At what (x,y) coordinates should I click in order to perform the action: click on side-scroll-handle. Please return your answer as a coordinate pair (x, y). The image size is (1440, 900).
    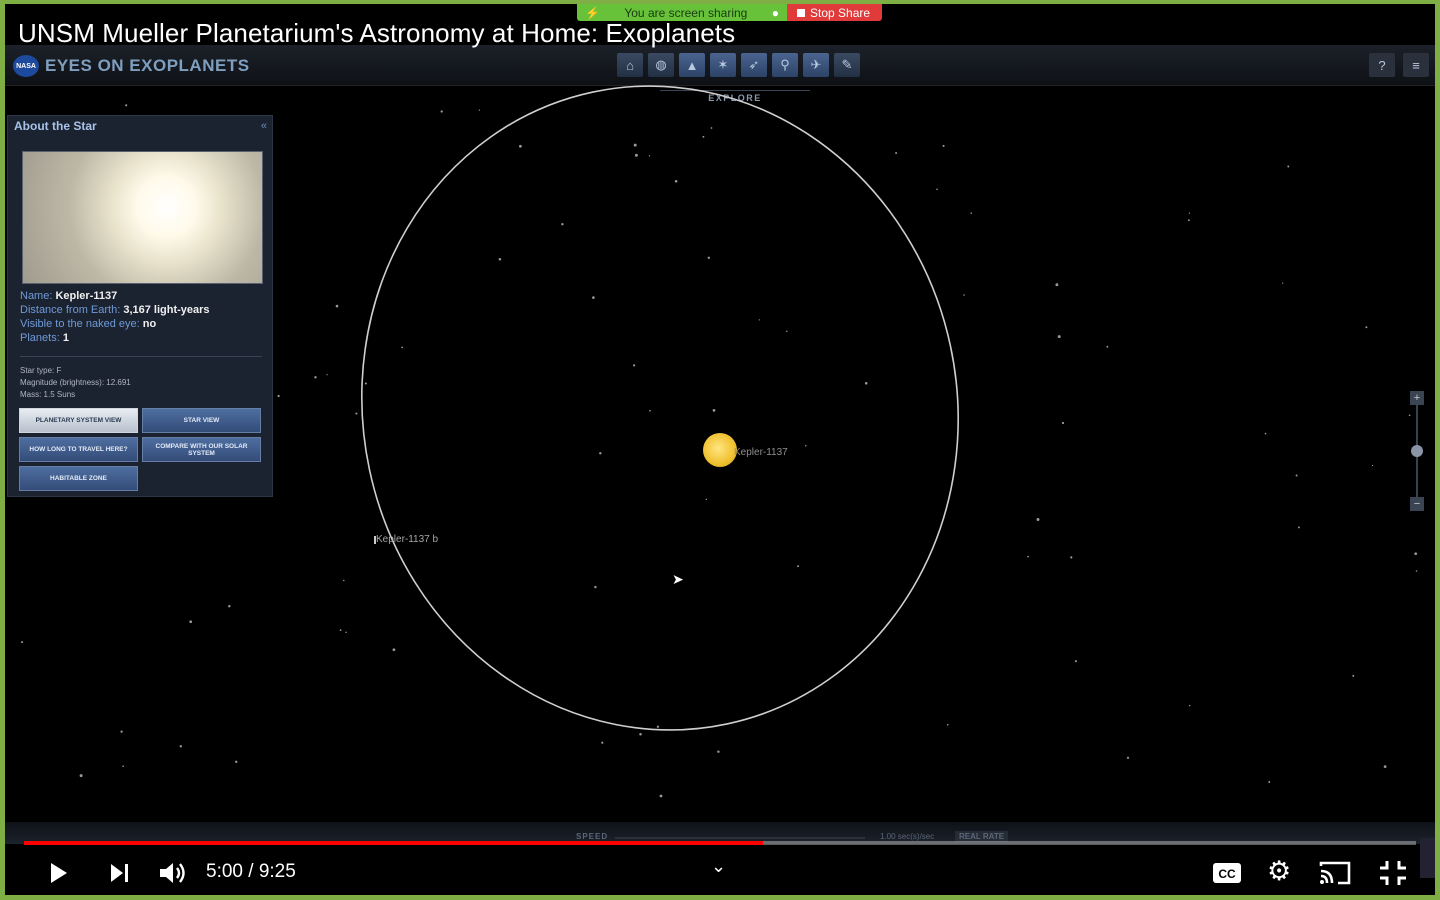
    Looking at the image, I should click on (1427, 858).